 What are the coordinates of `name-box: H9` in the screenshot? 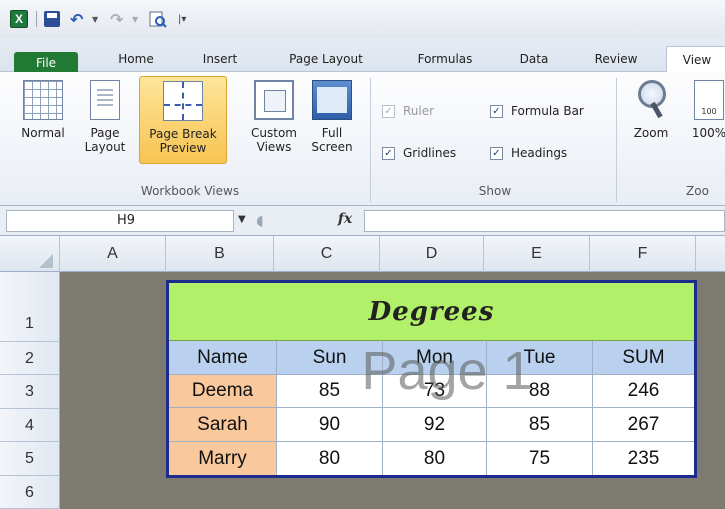 It's located at (120, 221).